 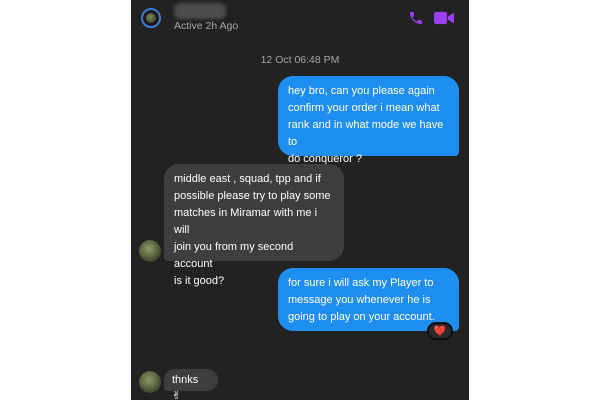 What do you see at coordinates (191, 384) in the screenshot?
I see `incoming-message: thnks ✌` at bounding box center [191, 384].